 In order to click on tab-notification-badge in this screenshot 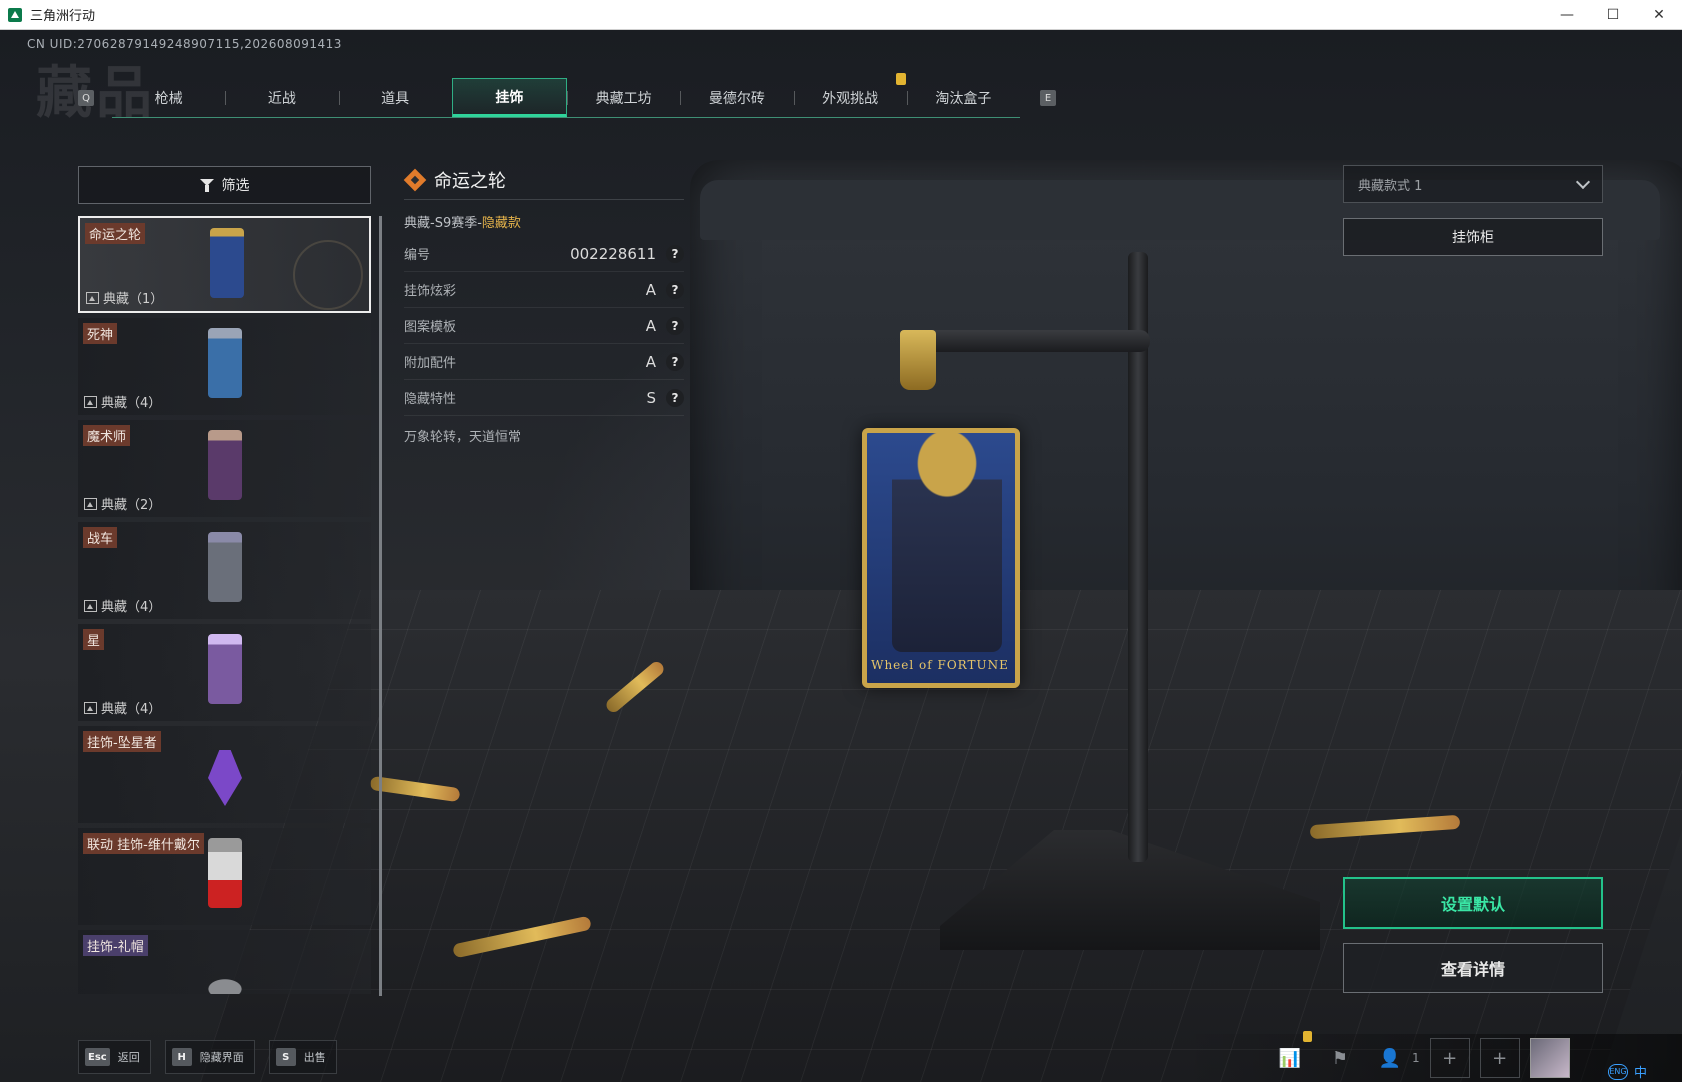, I will do `click(901, 79)`.